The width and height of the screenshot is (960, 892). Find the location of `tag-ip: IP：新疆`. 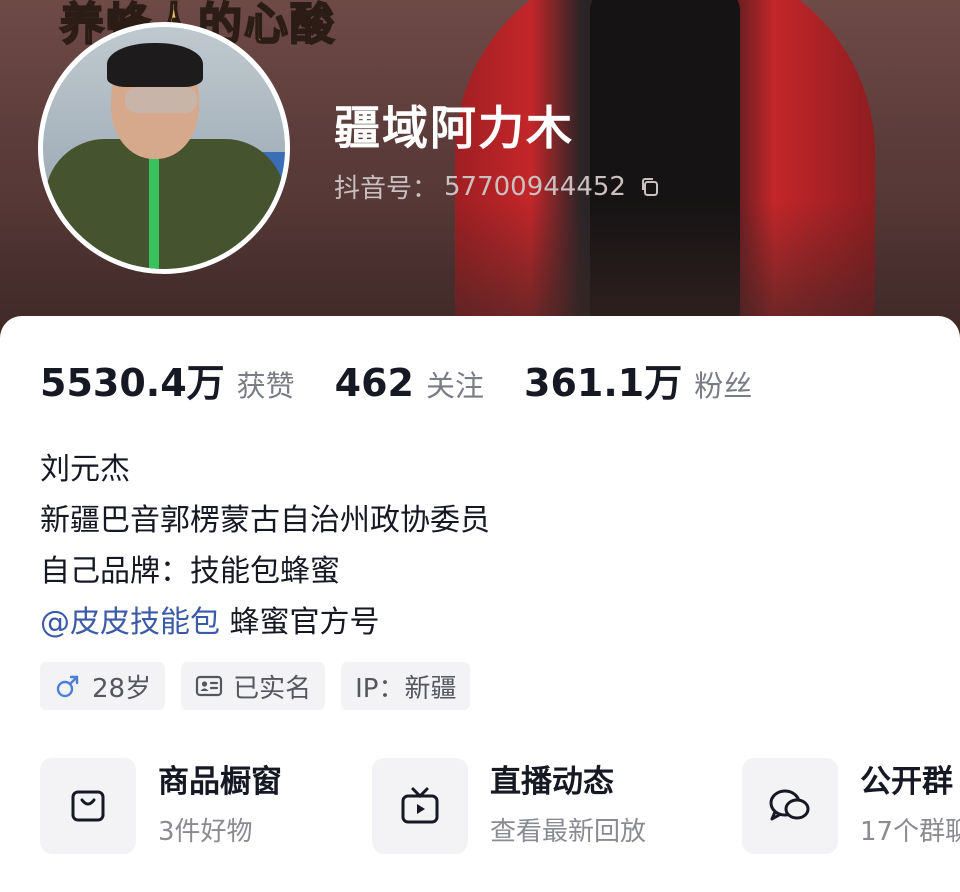

tag-ip: IP：新疆 is located at coordinates (406, 686).